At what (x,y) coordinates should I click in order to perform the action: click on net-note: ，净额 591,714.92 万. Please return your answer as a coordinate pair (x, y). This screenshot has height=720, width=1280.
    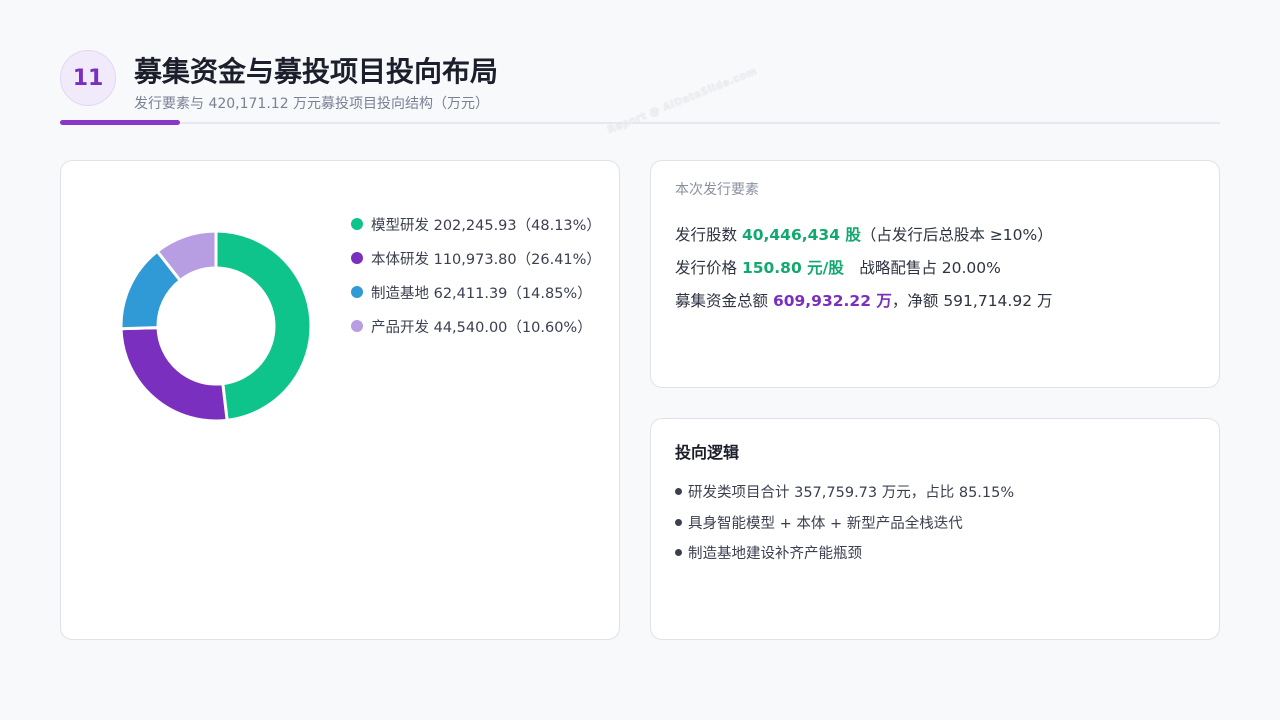
    Looking at the image, I should click on (972, 301).